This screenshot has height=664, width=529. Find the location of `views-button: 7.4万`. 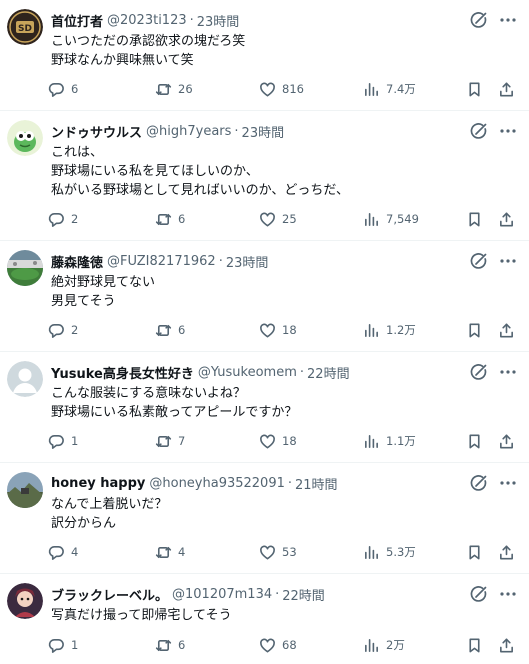

views-button: 7.4万 is located at coordinates (389, 89).